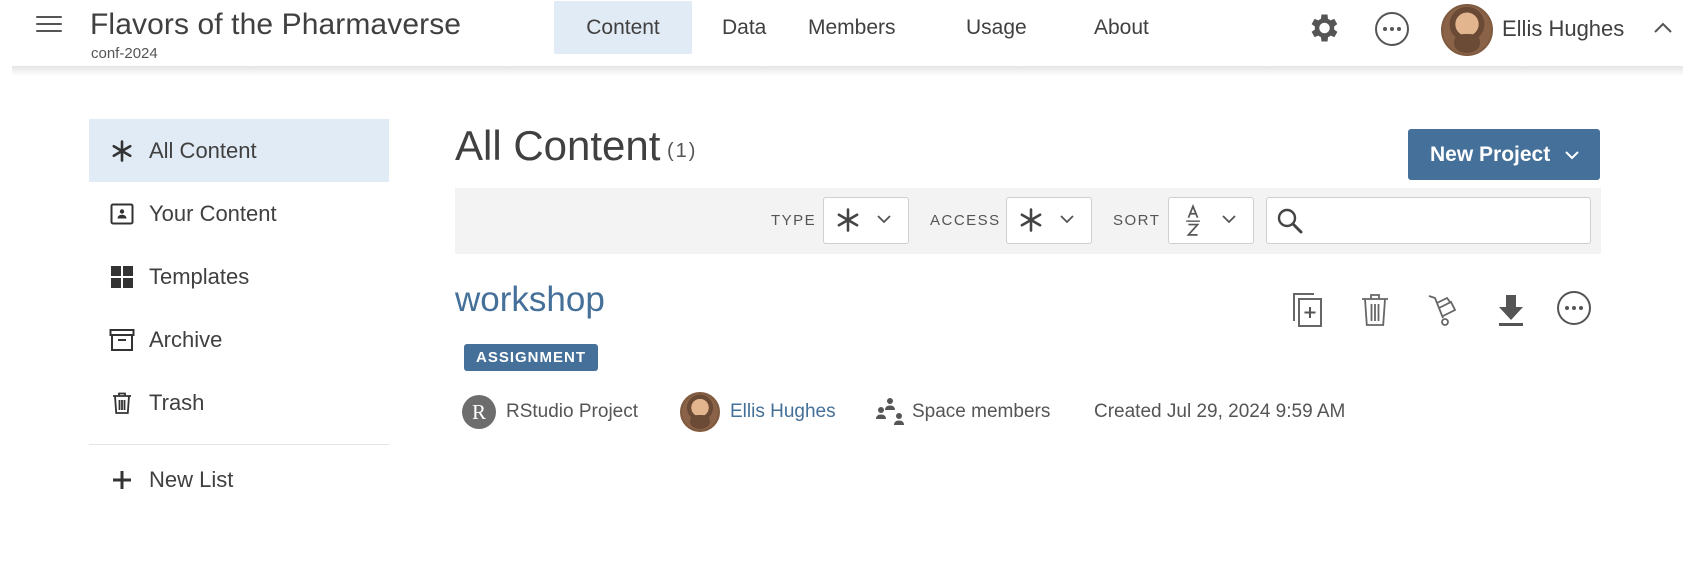 The width and height of the screenshot is (1683, 566). I want to click on sidebar-item-trash: Trash, so click(239, 402).